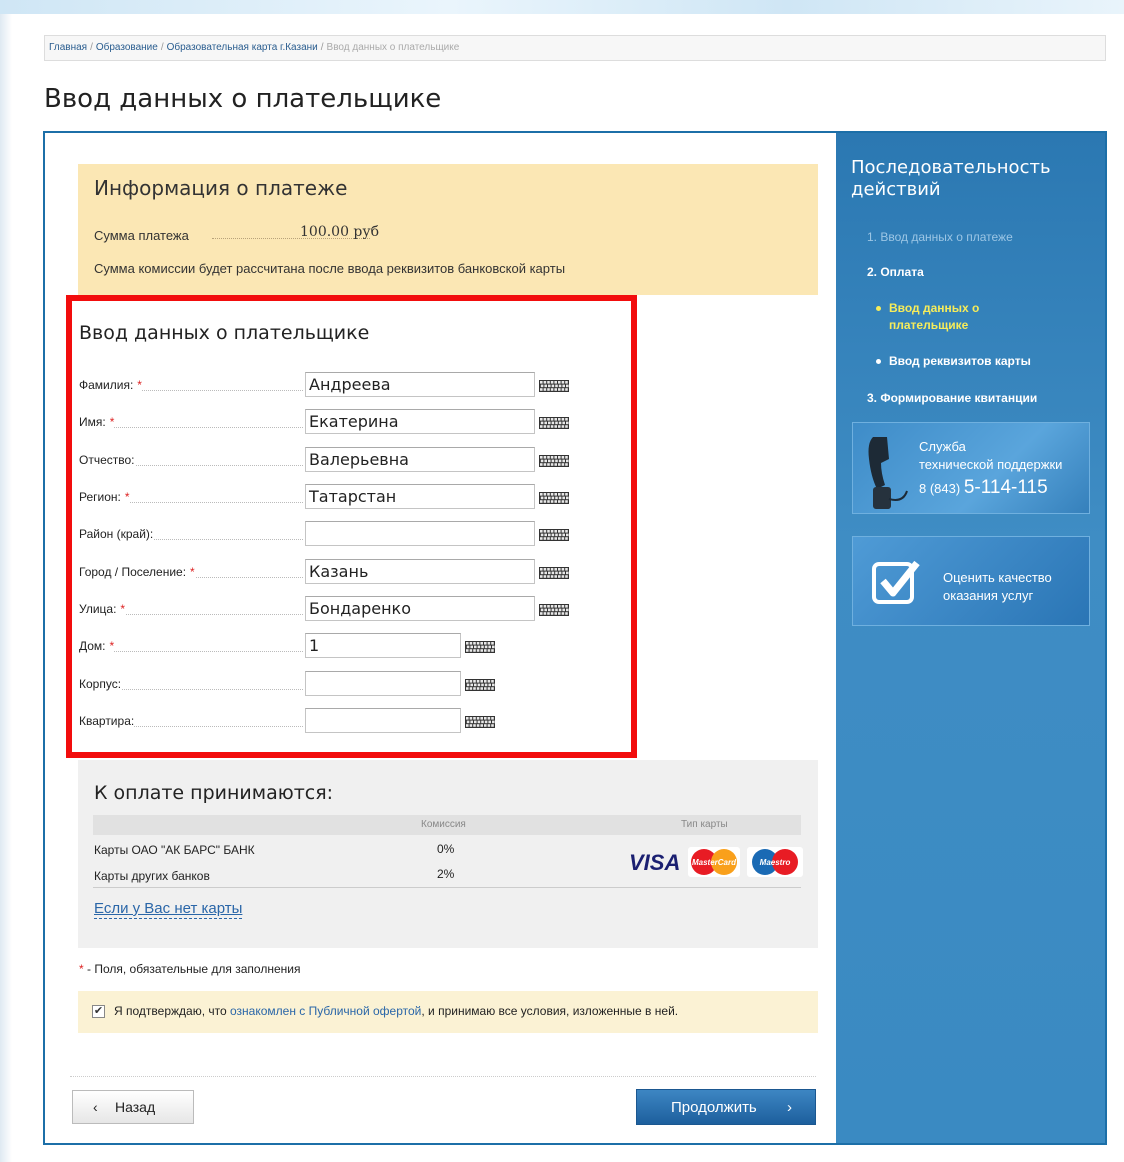  I want to click on step-1: 1. Ввод данных о платеже, so click(940, 237).